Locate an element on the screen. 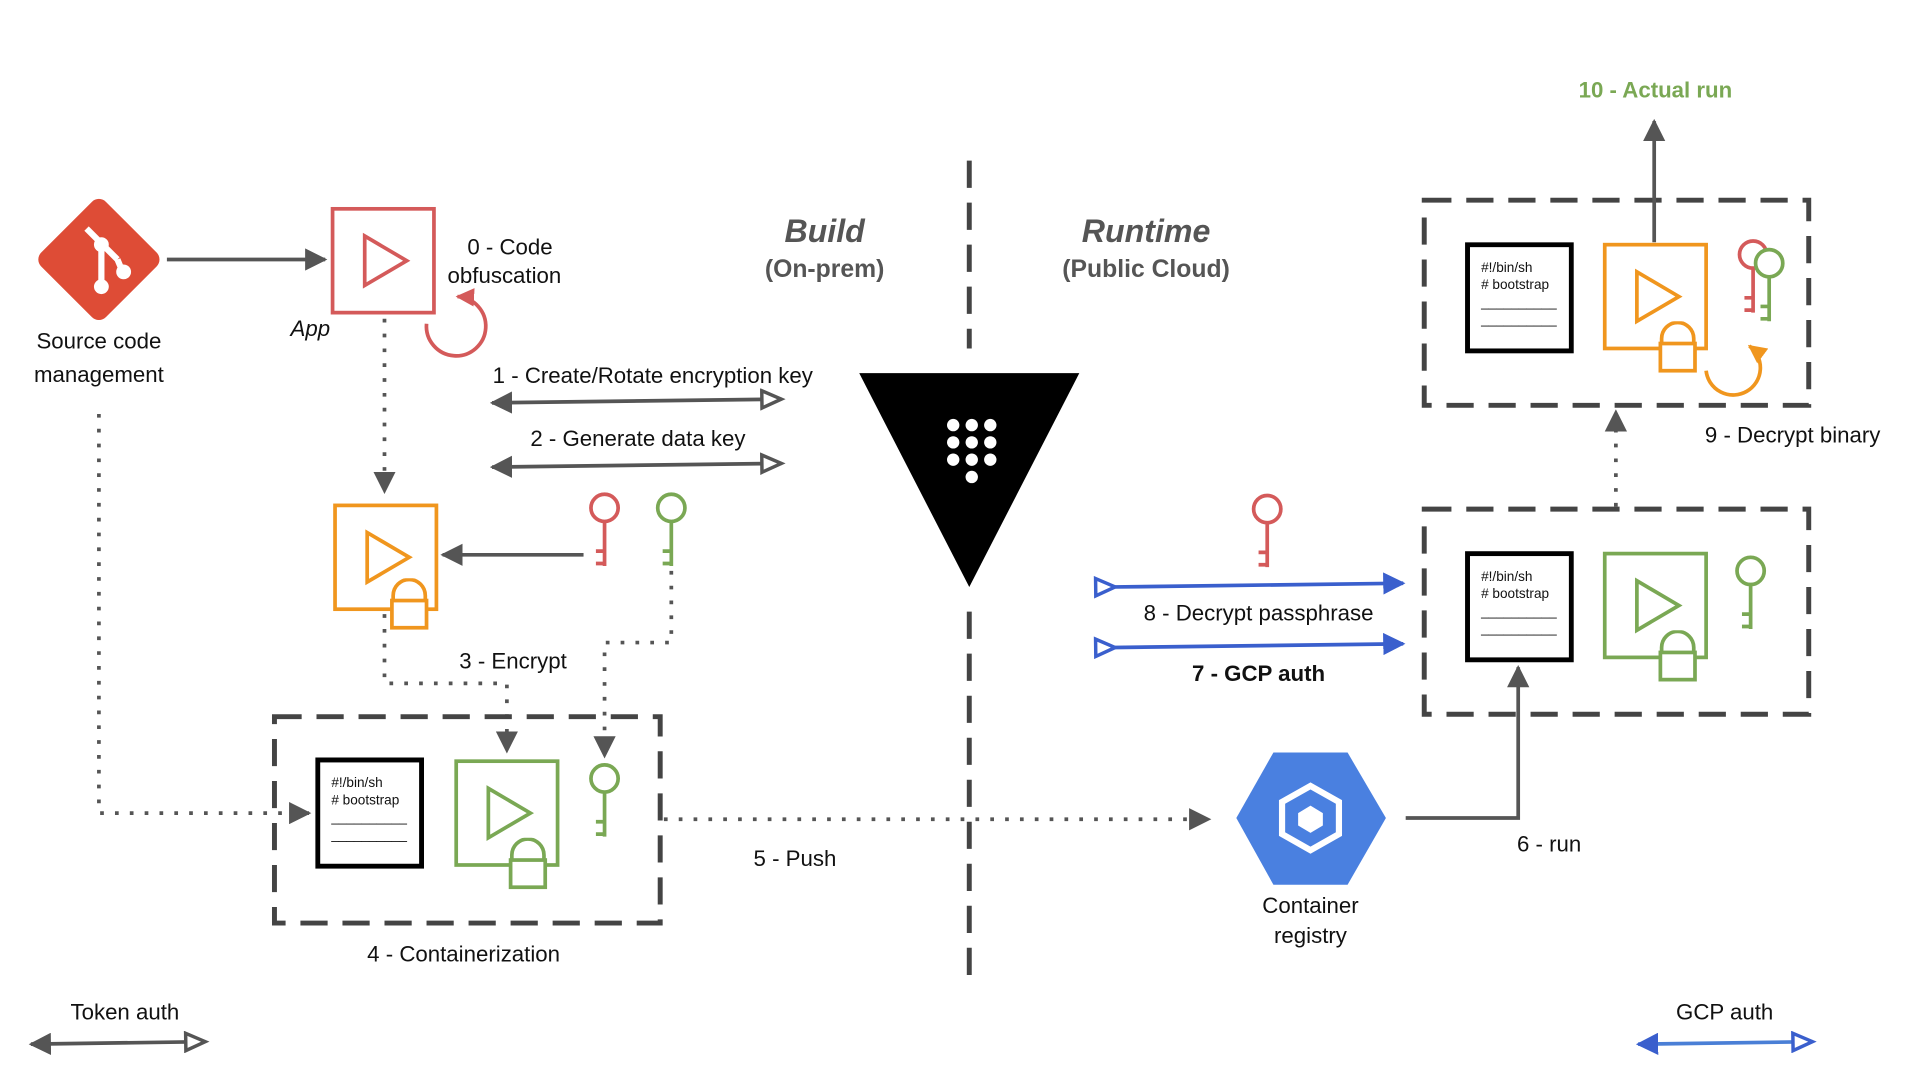 This screenshot has width=1920, height=1080. arrow-step1 is located at coordinates (636, 401).